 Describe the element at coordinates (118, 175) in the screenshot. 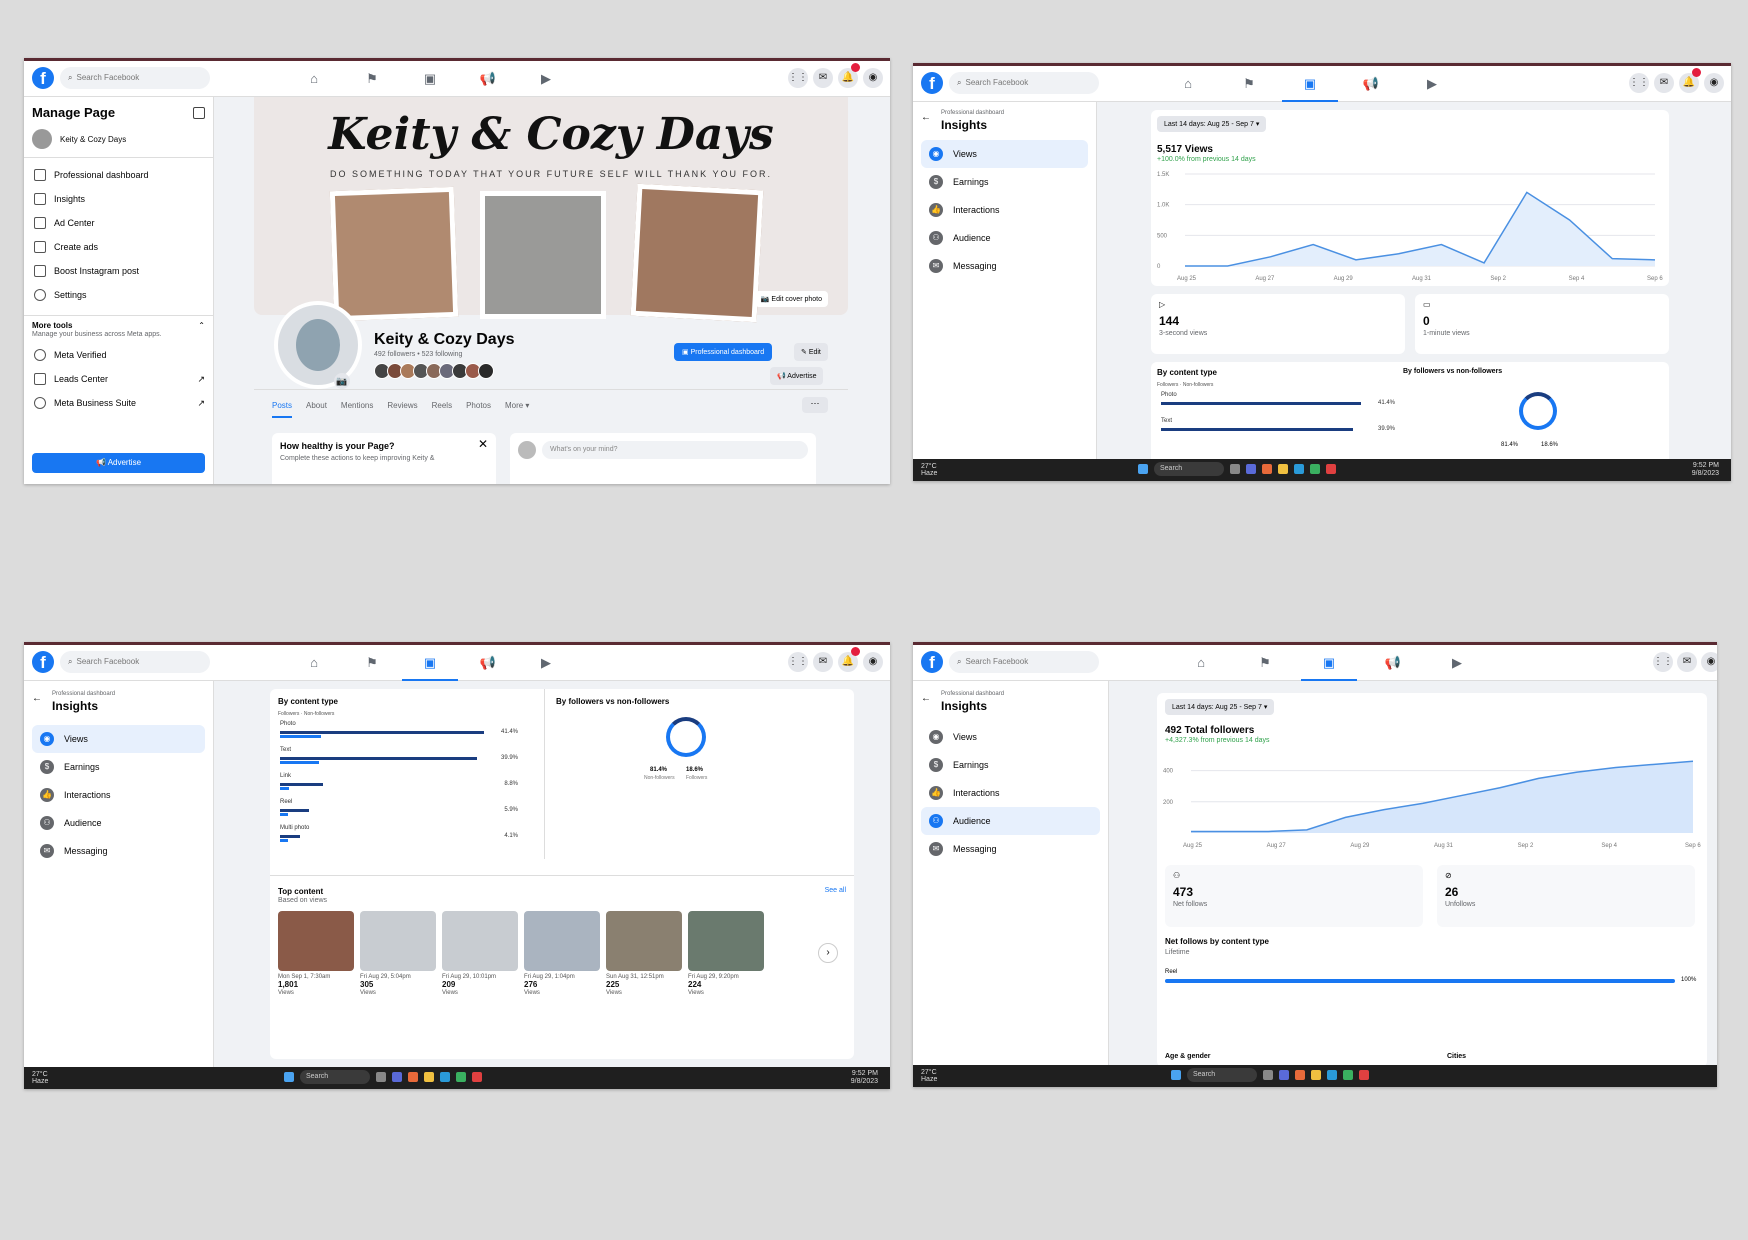

I see `sidebar-item-professional-dashboard: Professional dashboard` at that location.